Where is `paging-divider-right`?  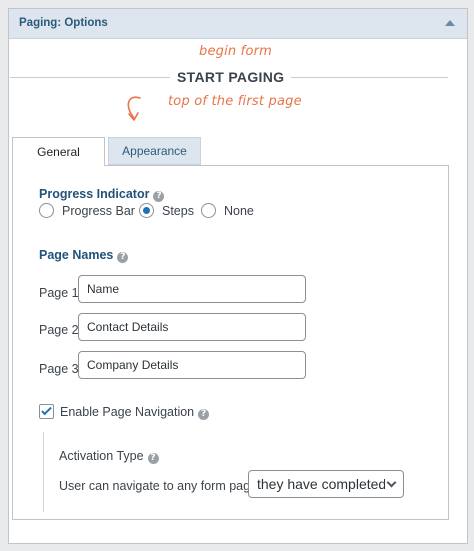 paging-divider-right is located at coordinates (369, 77).